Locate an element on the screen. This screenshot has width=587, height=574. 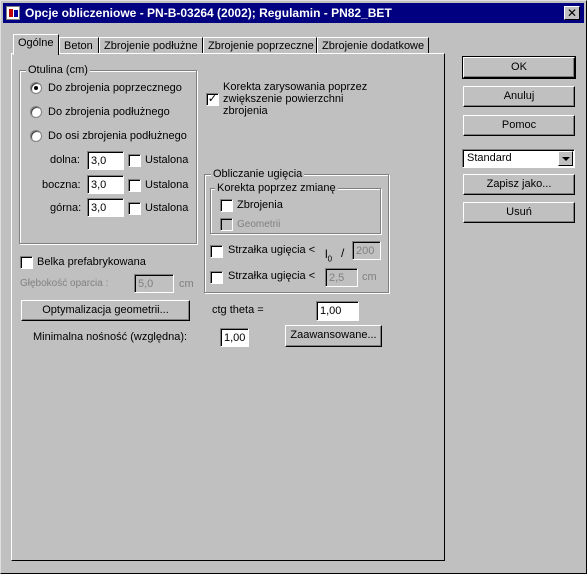
radio-label-poprzeczne: Do zbrojenia poprzecznego is located at coordinates (115, 88).